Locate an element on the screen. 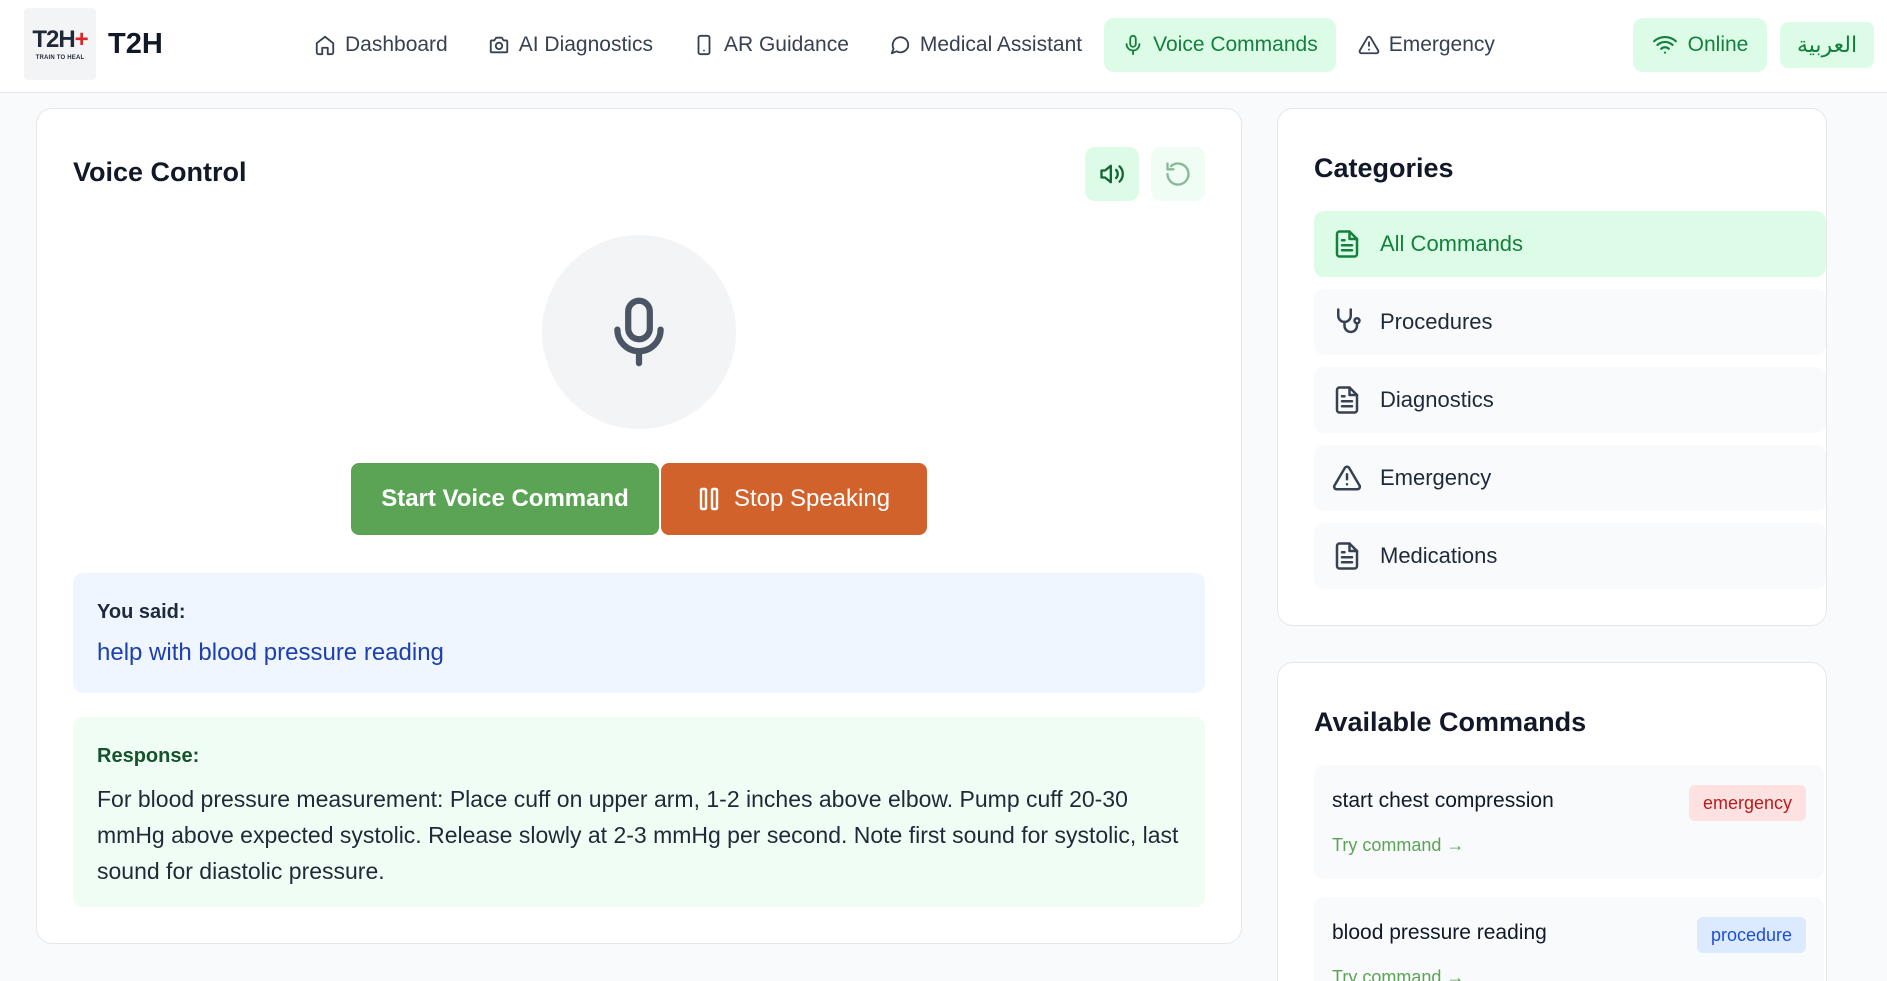 The width and height of the screenshot is (1887, 981). nav-emergency: Emergency is located at coordinates (1426, 45).